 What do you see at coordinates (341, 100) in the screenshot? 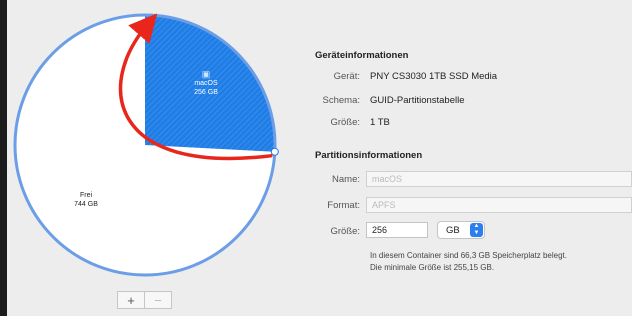
I see `scheme-label: Schema:` at bounding box center [341, 100].